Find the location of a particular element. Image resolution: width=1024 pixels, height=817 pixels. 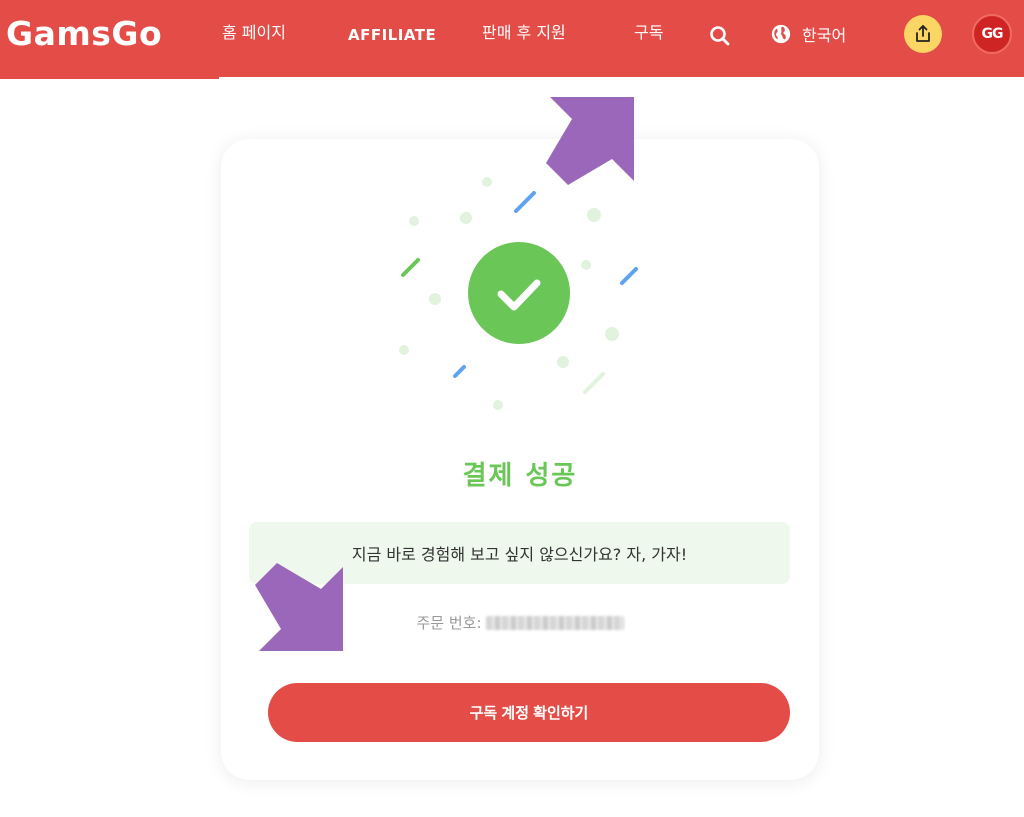

nav-affiliate: AFFILIATE is located at coordinates (392, 35).